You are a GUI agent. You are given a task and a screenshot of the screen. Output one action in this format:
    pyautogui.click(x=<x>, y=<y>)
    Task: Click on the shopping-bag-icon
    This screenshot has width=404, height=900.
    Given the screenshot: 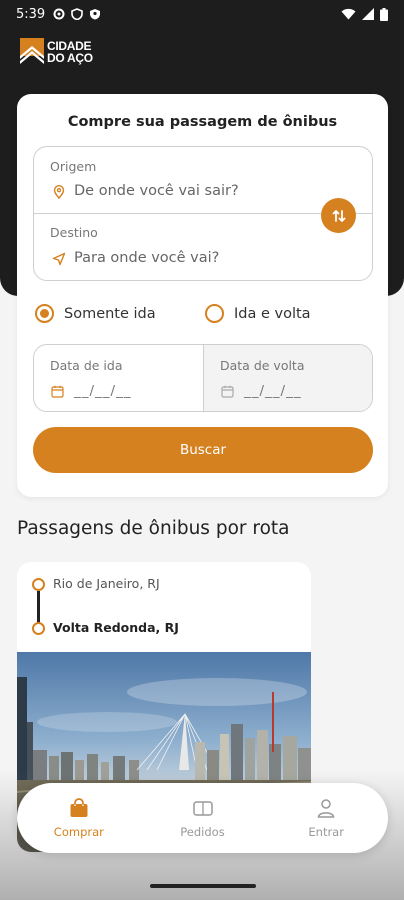 What is the action you would take?
    pyautogui.click(x=79, y=807)
    